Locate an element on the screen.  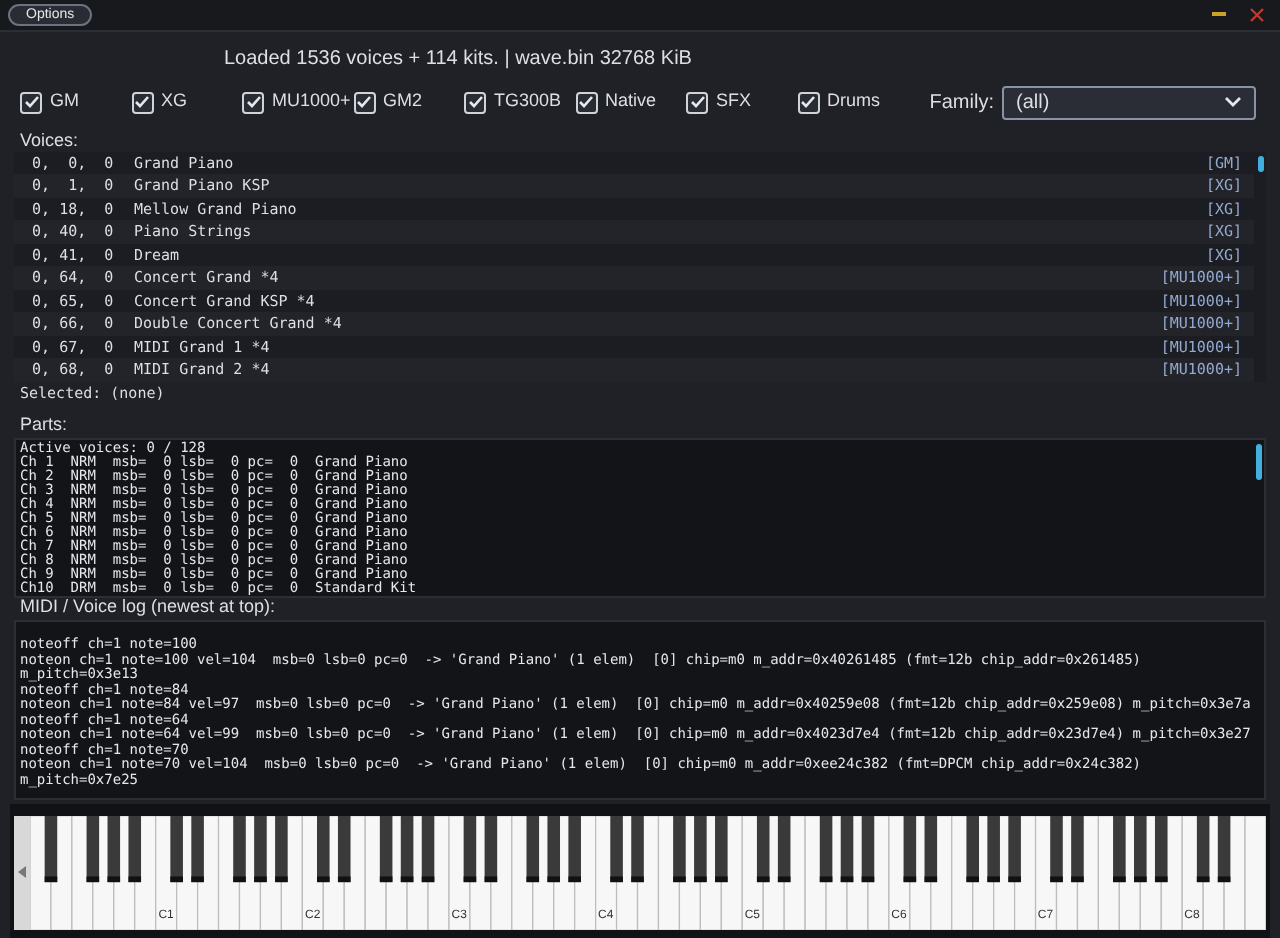
status-text: Loaded 1536 voices + 114 kits. | wave.bin 32768 KiB is located at coordinates (458, 60).